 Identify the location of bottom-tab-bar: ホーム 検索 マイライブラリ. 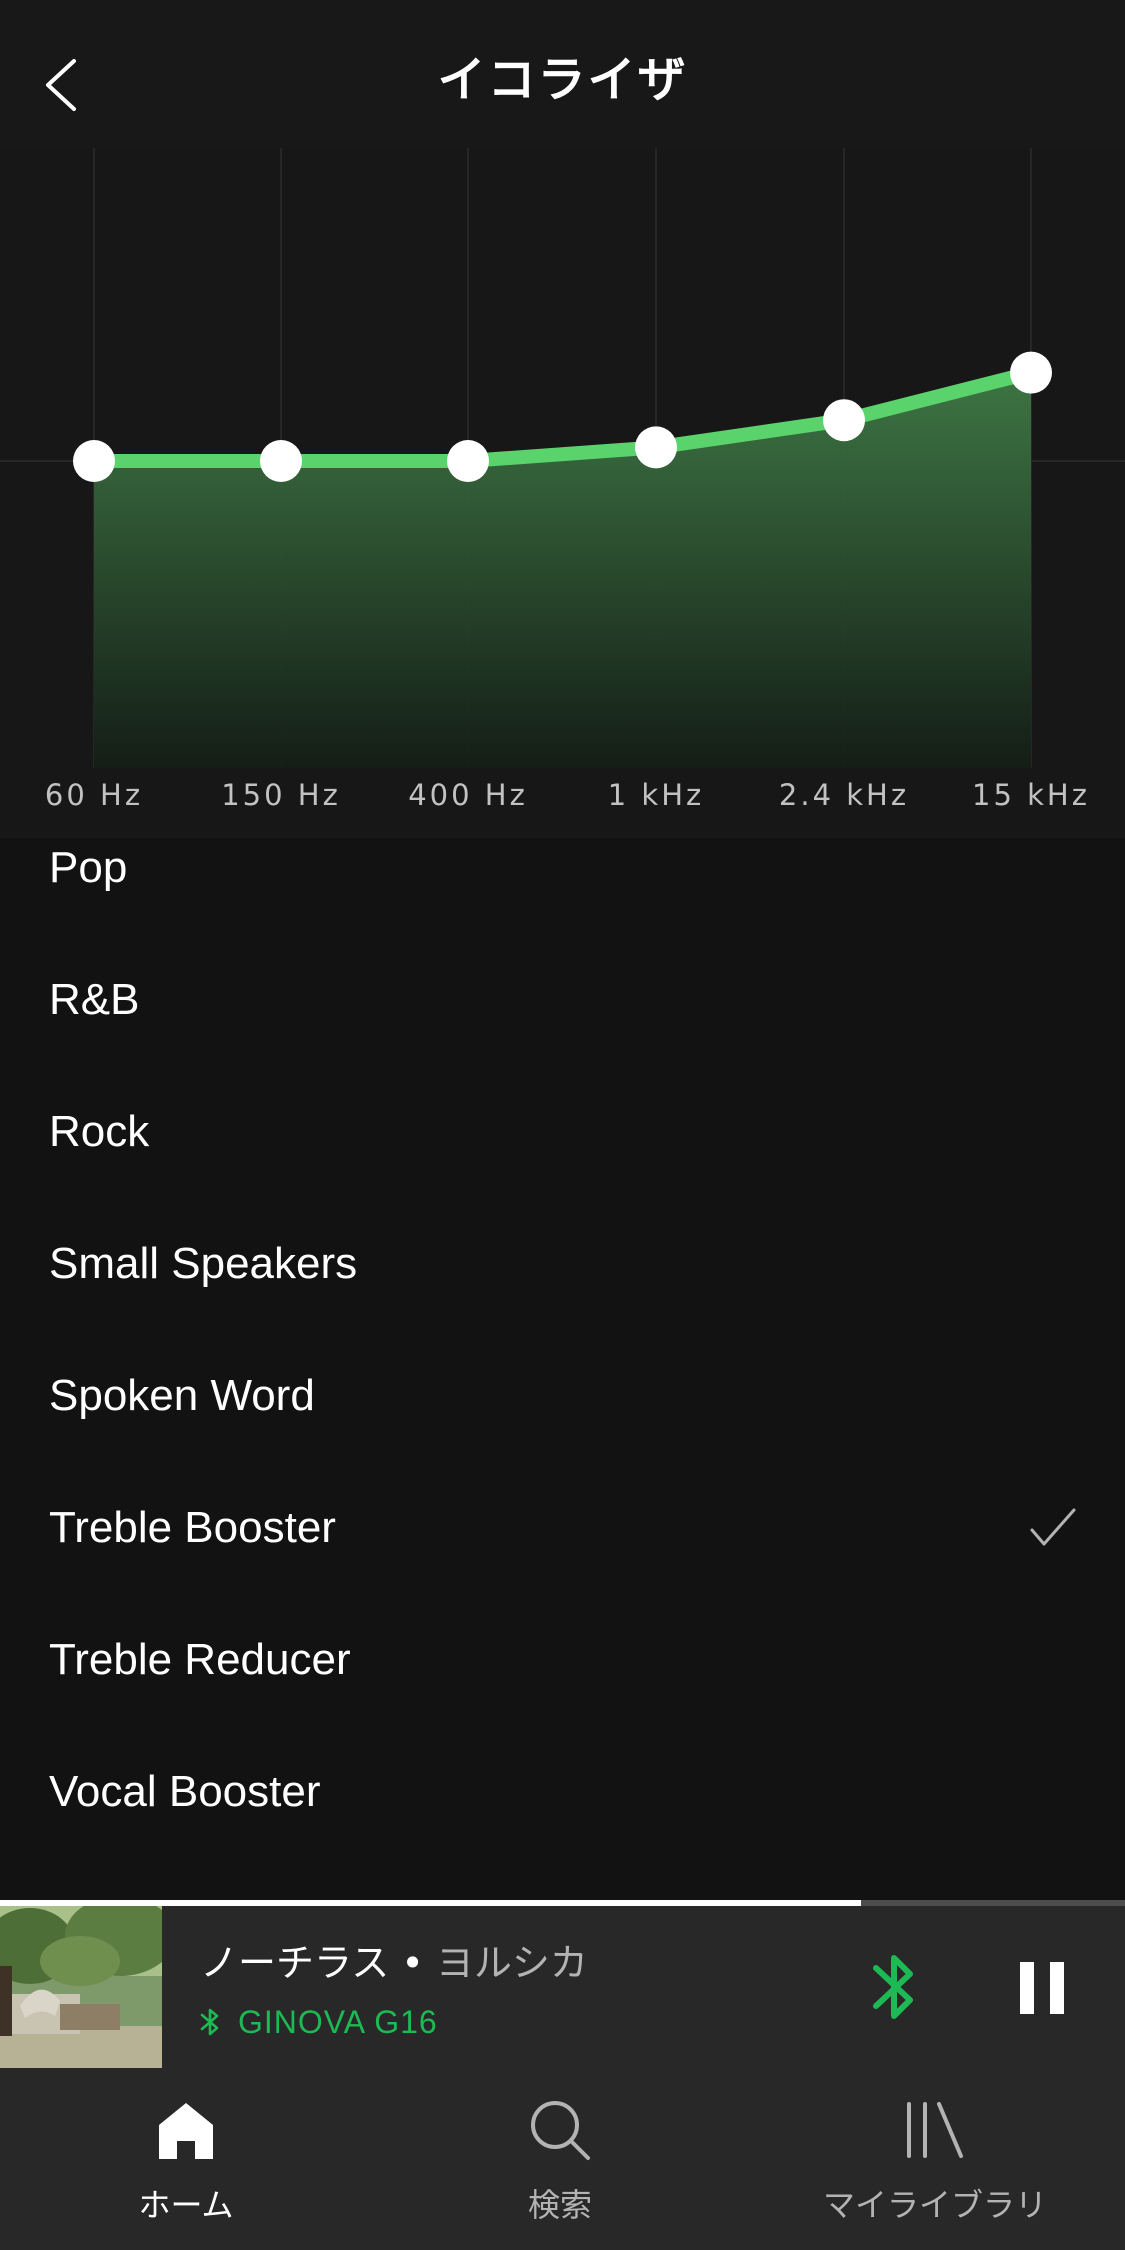
(562, 2159).